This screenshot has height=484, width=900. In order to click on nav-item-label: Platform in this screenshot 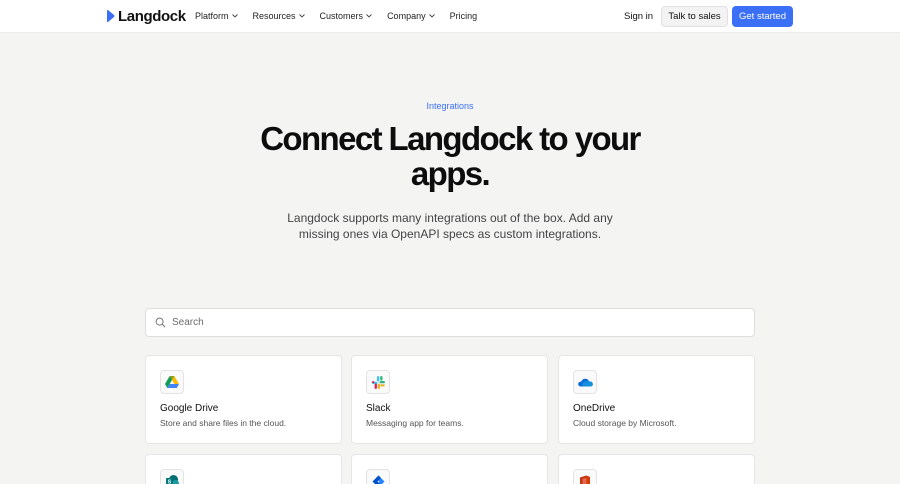, I will do `click(212, 16)`.